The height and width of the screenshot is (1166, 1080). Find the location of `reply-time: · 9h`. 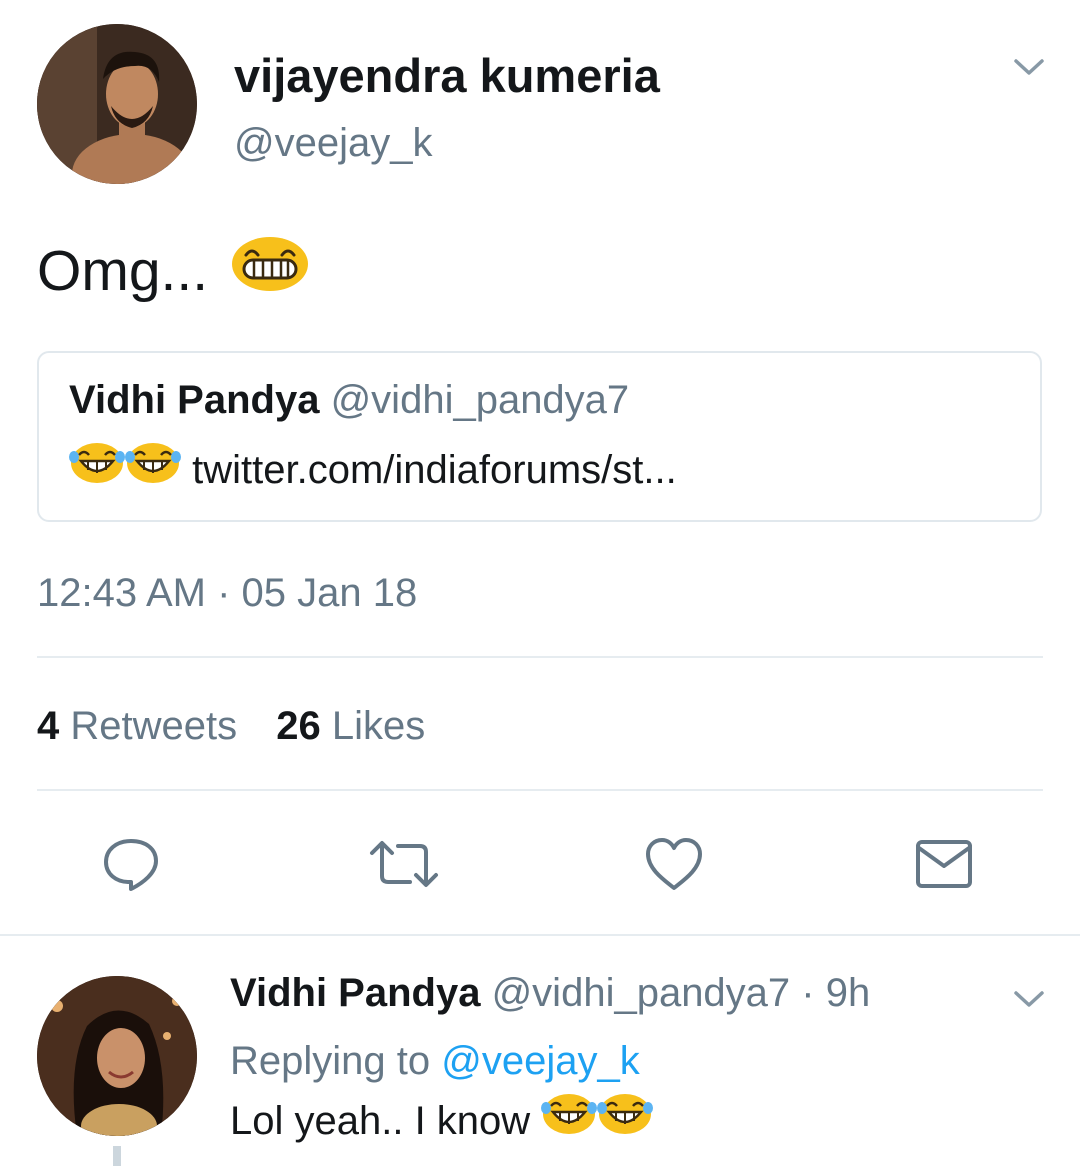

reply-time: · 9h is located at coordinates (836, 993).